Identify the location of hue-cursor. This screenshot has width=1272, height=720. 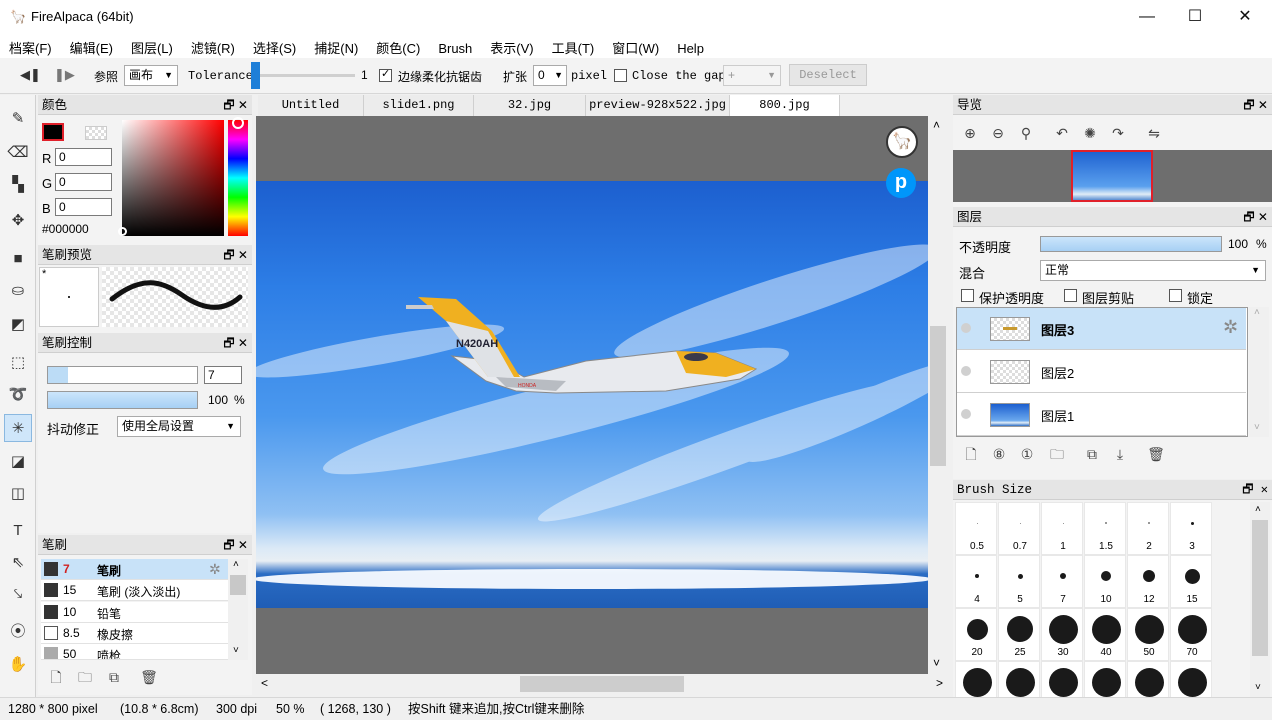
(238, 123).